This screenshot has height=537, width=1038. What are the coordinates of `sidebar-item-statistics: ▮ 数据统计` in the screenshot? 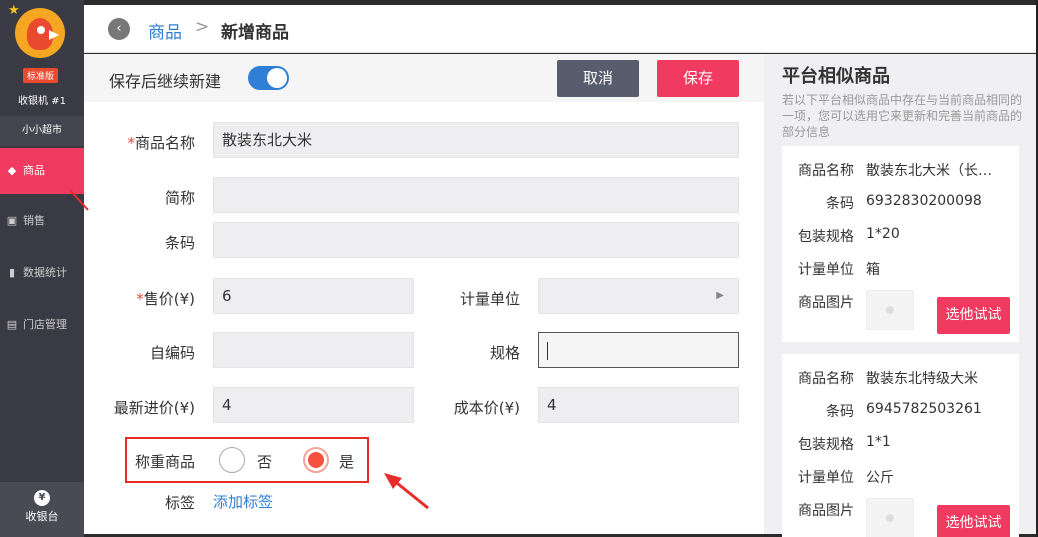 It's located at (42, 273).